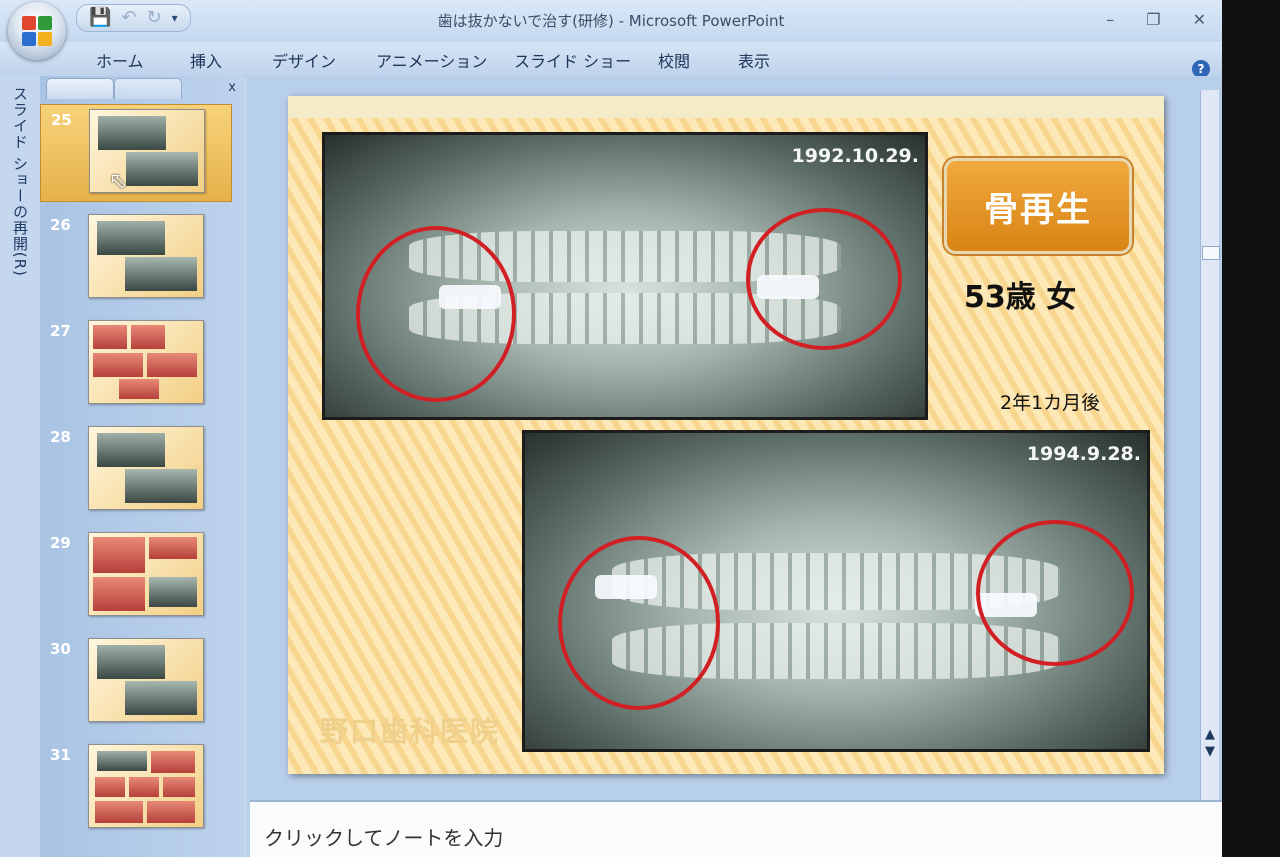  What do you see at coordinates (410, 731) in the screenshot?
I see `clinic-watermark: 野口歯科医院` at bounding box center [410, 731].